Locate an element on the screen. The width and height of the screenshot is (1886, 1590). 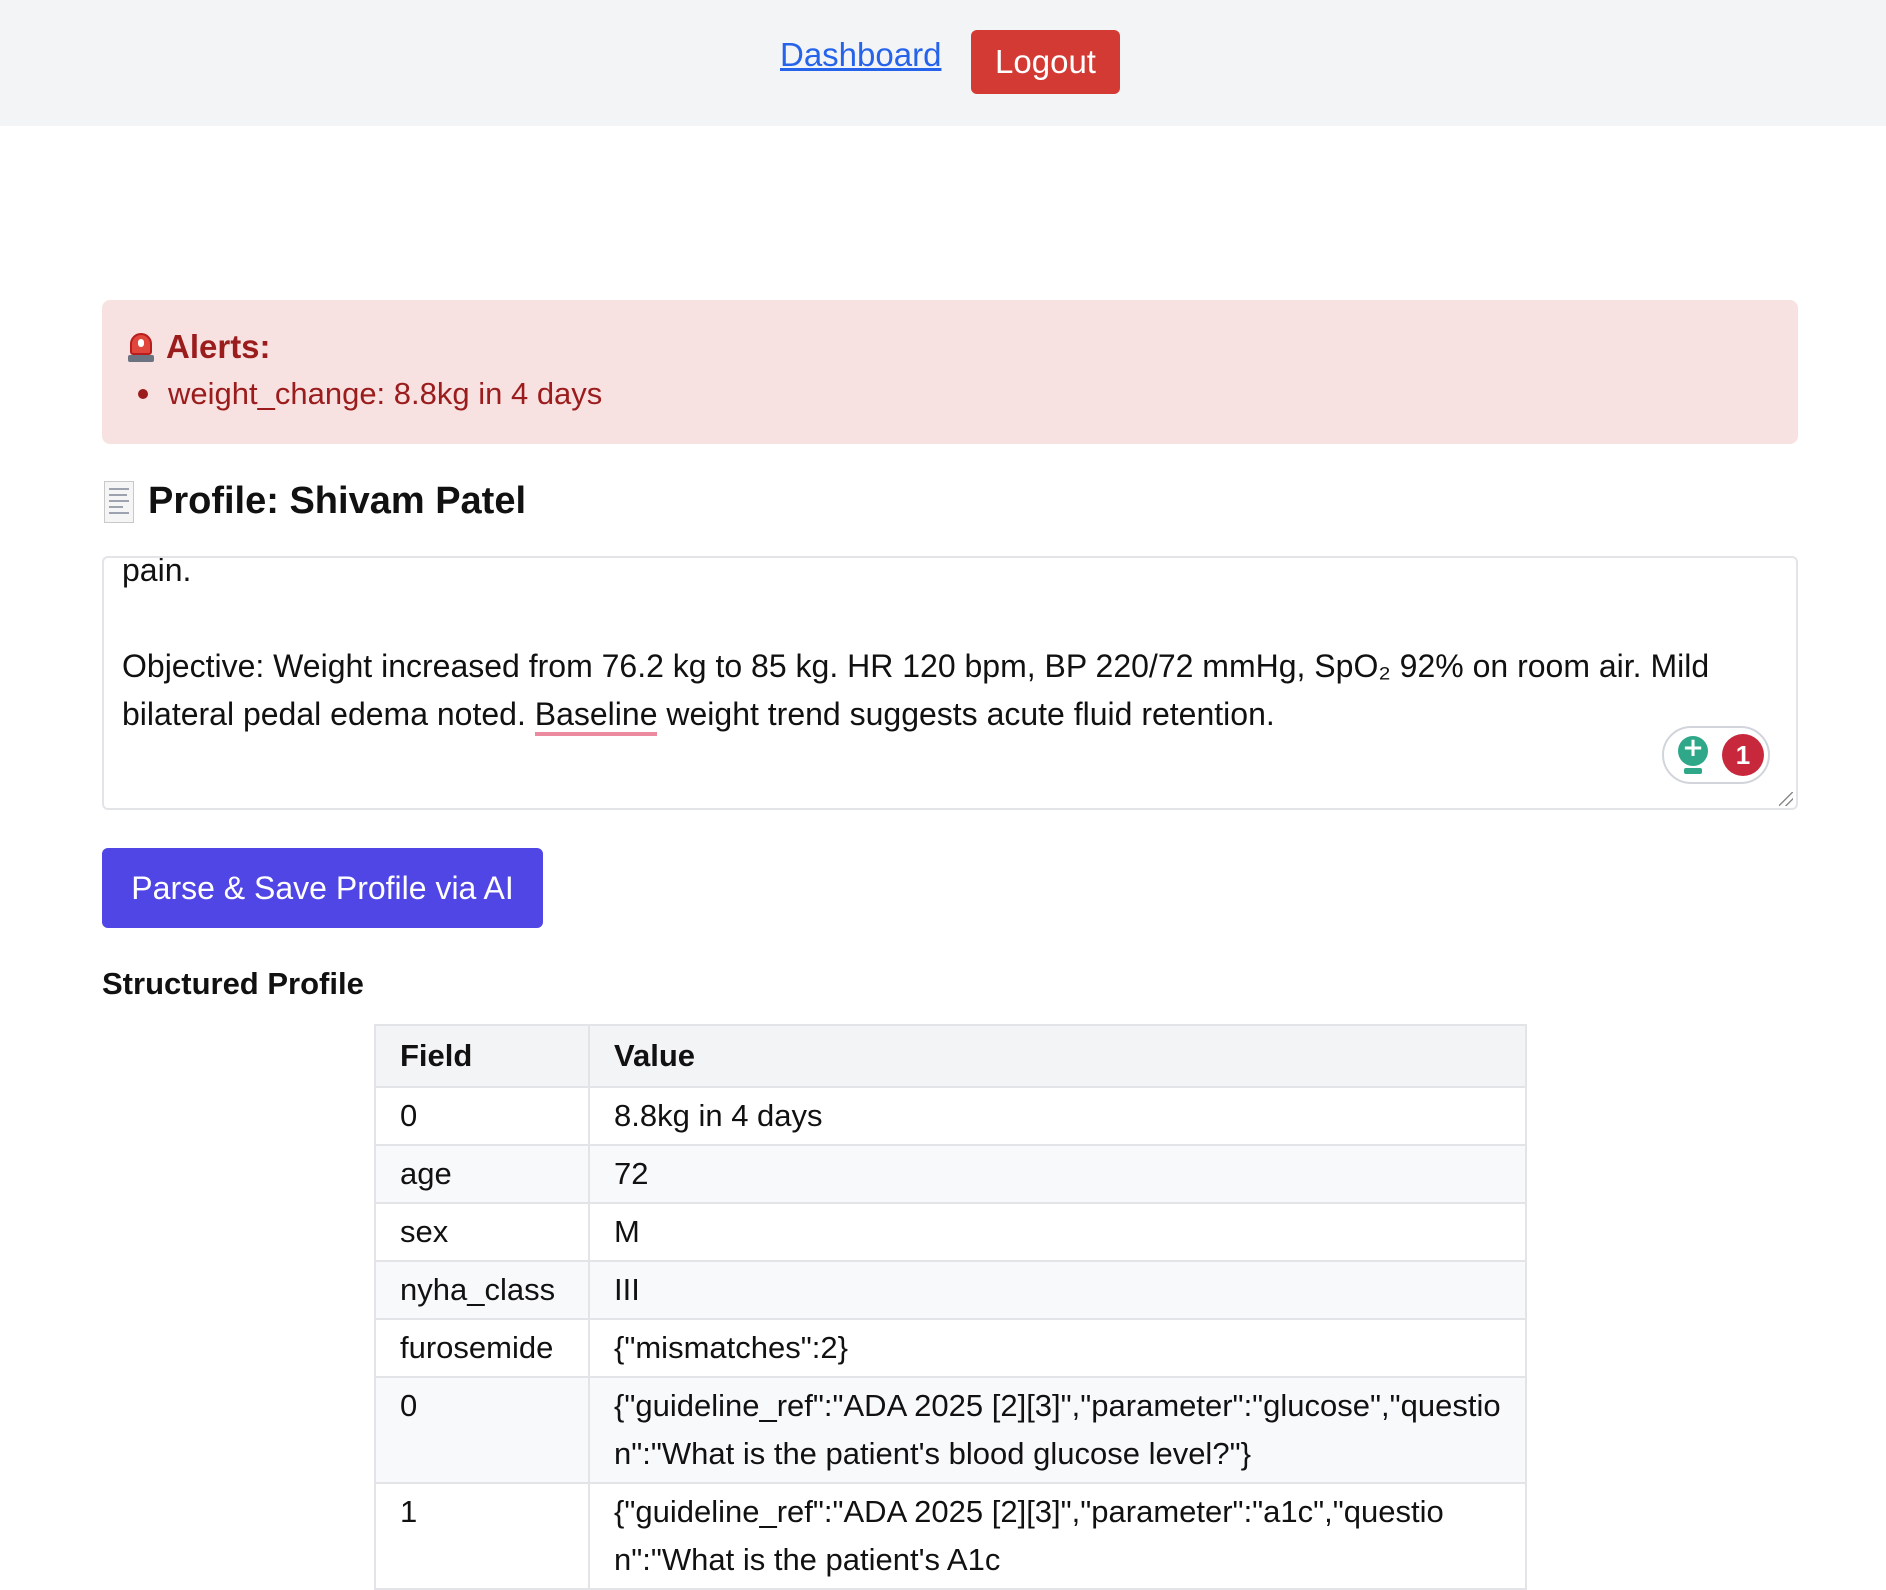
field-cell: age is located at coordinates (482, 1174).